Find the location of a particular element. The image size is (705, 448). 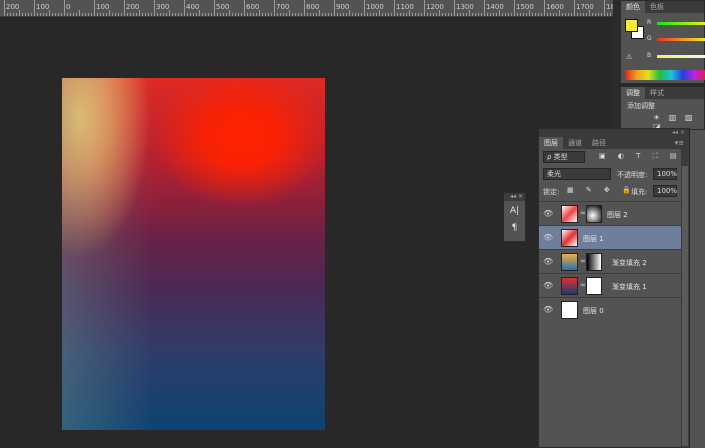

layer-row-selected: 👁 图层 1 is located at coordinates (610, 237).